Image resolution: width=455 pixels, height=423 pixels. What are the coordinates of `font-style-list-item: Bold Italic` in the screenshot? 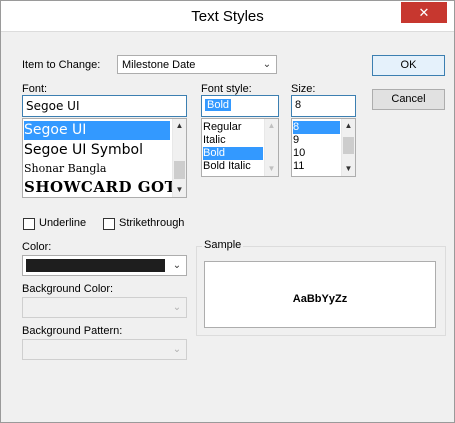 It's located at (227, 166).